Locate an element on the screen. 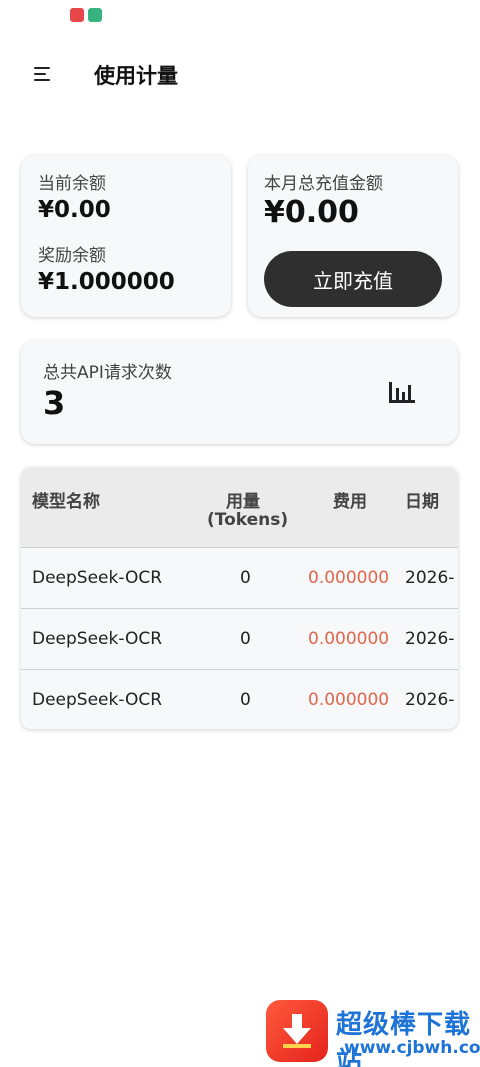 This screenshot has width=480, height=1067. api-requests-value: 3 is located at coordinates (54, 403).